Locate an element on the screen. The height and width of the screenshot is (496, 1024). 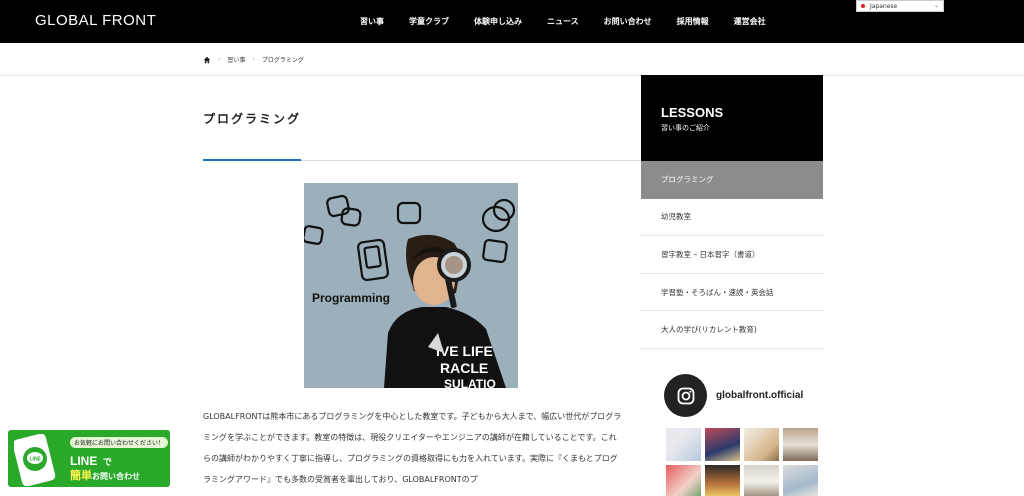
nav-item-news: ニュース is located at coordinates (563, 21).